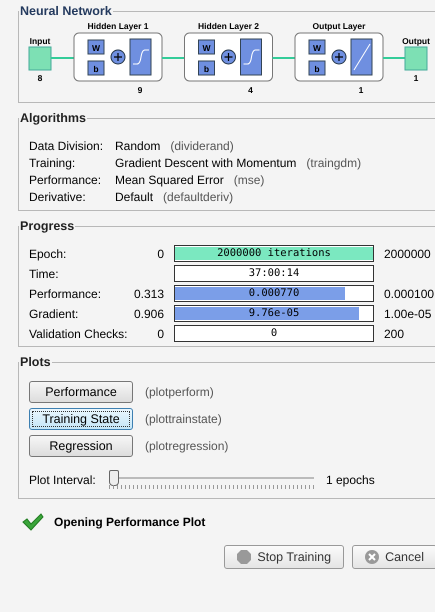 Image resolution: width=435 pixels, height=612 pixels. Describe the element at coordinates (33, 522) in the screenshot. I see `checkmark-icon` at that location.